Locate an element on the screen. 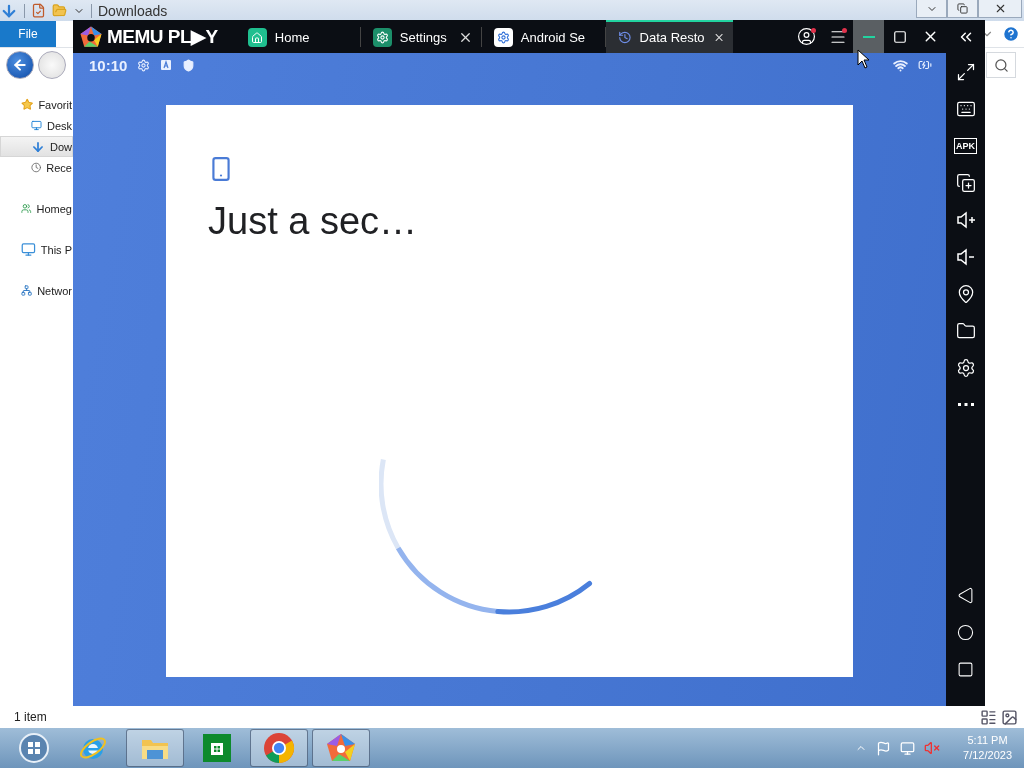 The height and width of the screenshot is (768, 1024). cursor-icon is located at coordinates (863, 59).